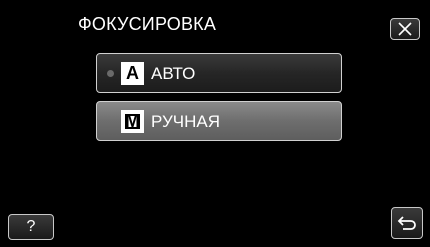 This screenshot has height=247, width=430. What do you see at coordinates (132, 73) in the screenshot?
I see `auto-mode-icon: A` at bounding box center [132, 73].